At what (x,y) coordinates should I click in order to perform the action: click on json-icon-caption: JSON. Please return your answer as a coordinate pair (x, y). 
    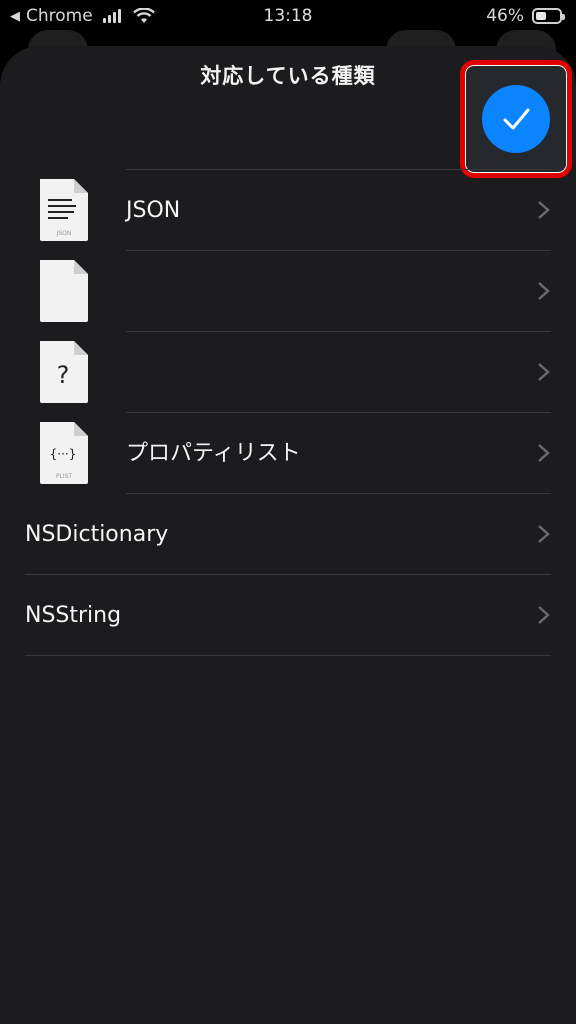
    Looking at the image, I should click on (64, 233).